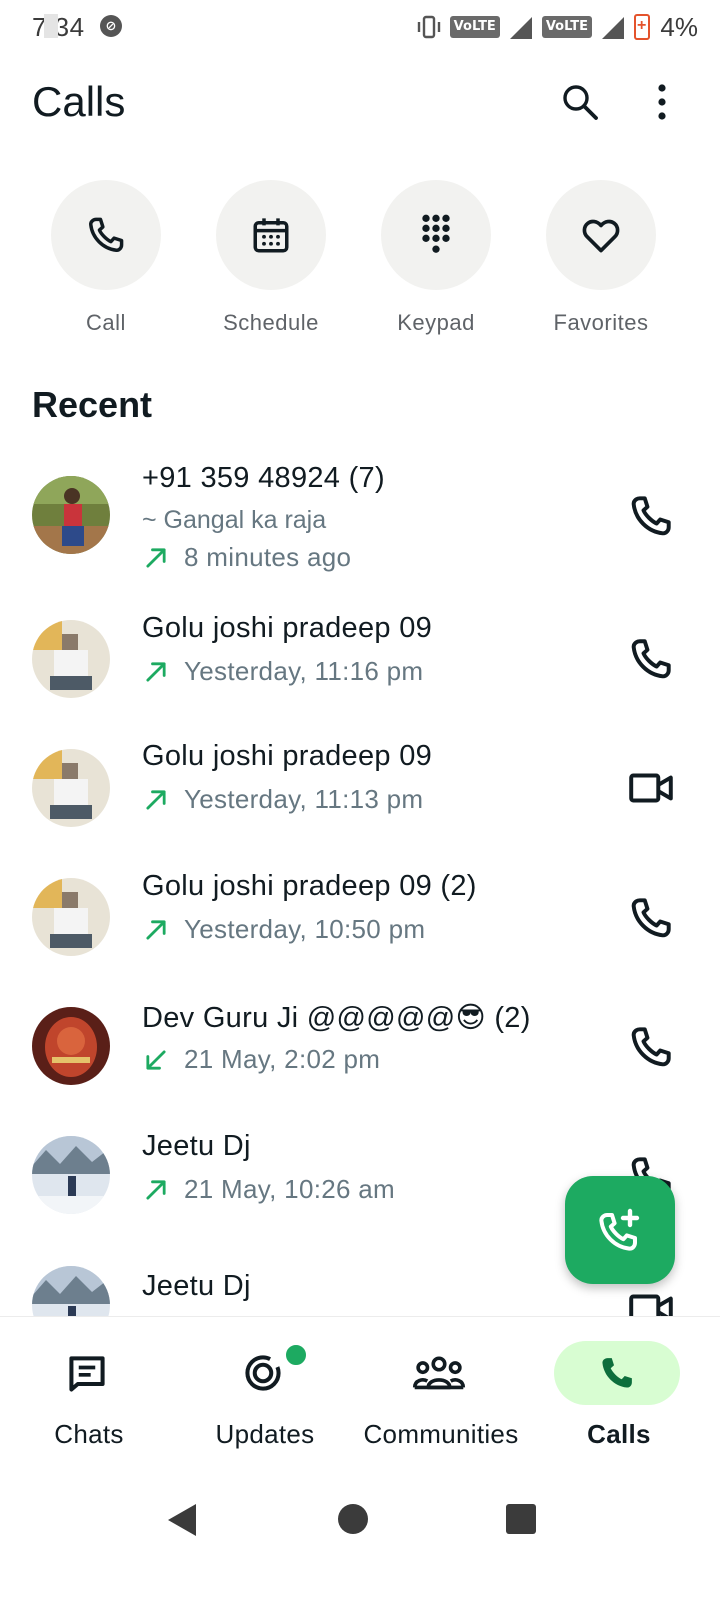 The height and width of the screenshot is (1600, 720). I want to click on quick-action-schedule: Schedule, so click(271, 257).